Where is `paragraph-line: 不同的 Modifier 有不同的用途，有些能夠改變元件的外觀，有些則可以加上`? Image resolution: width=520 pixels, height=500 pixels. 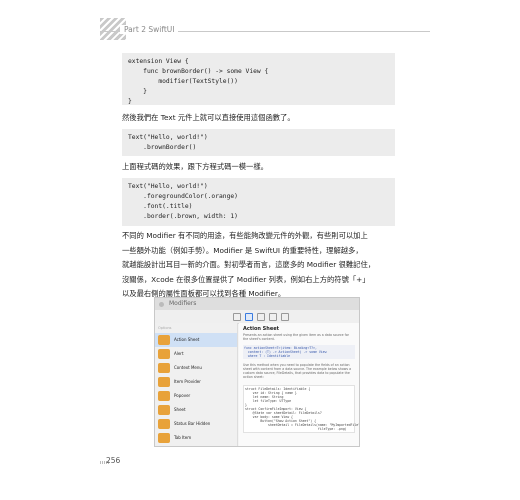 paragraph-line: 不同的 Modifier 有不同的用途，有些能夠改變元件的外觀，有些則可以加上 is located at coordinates (245, 235).